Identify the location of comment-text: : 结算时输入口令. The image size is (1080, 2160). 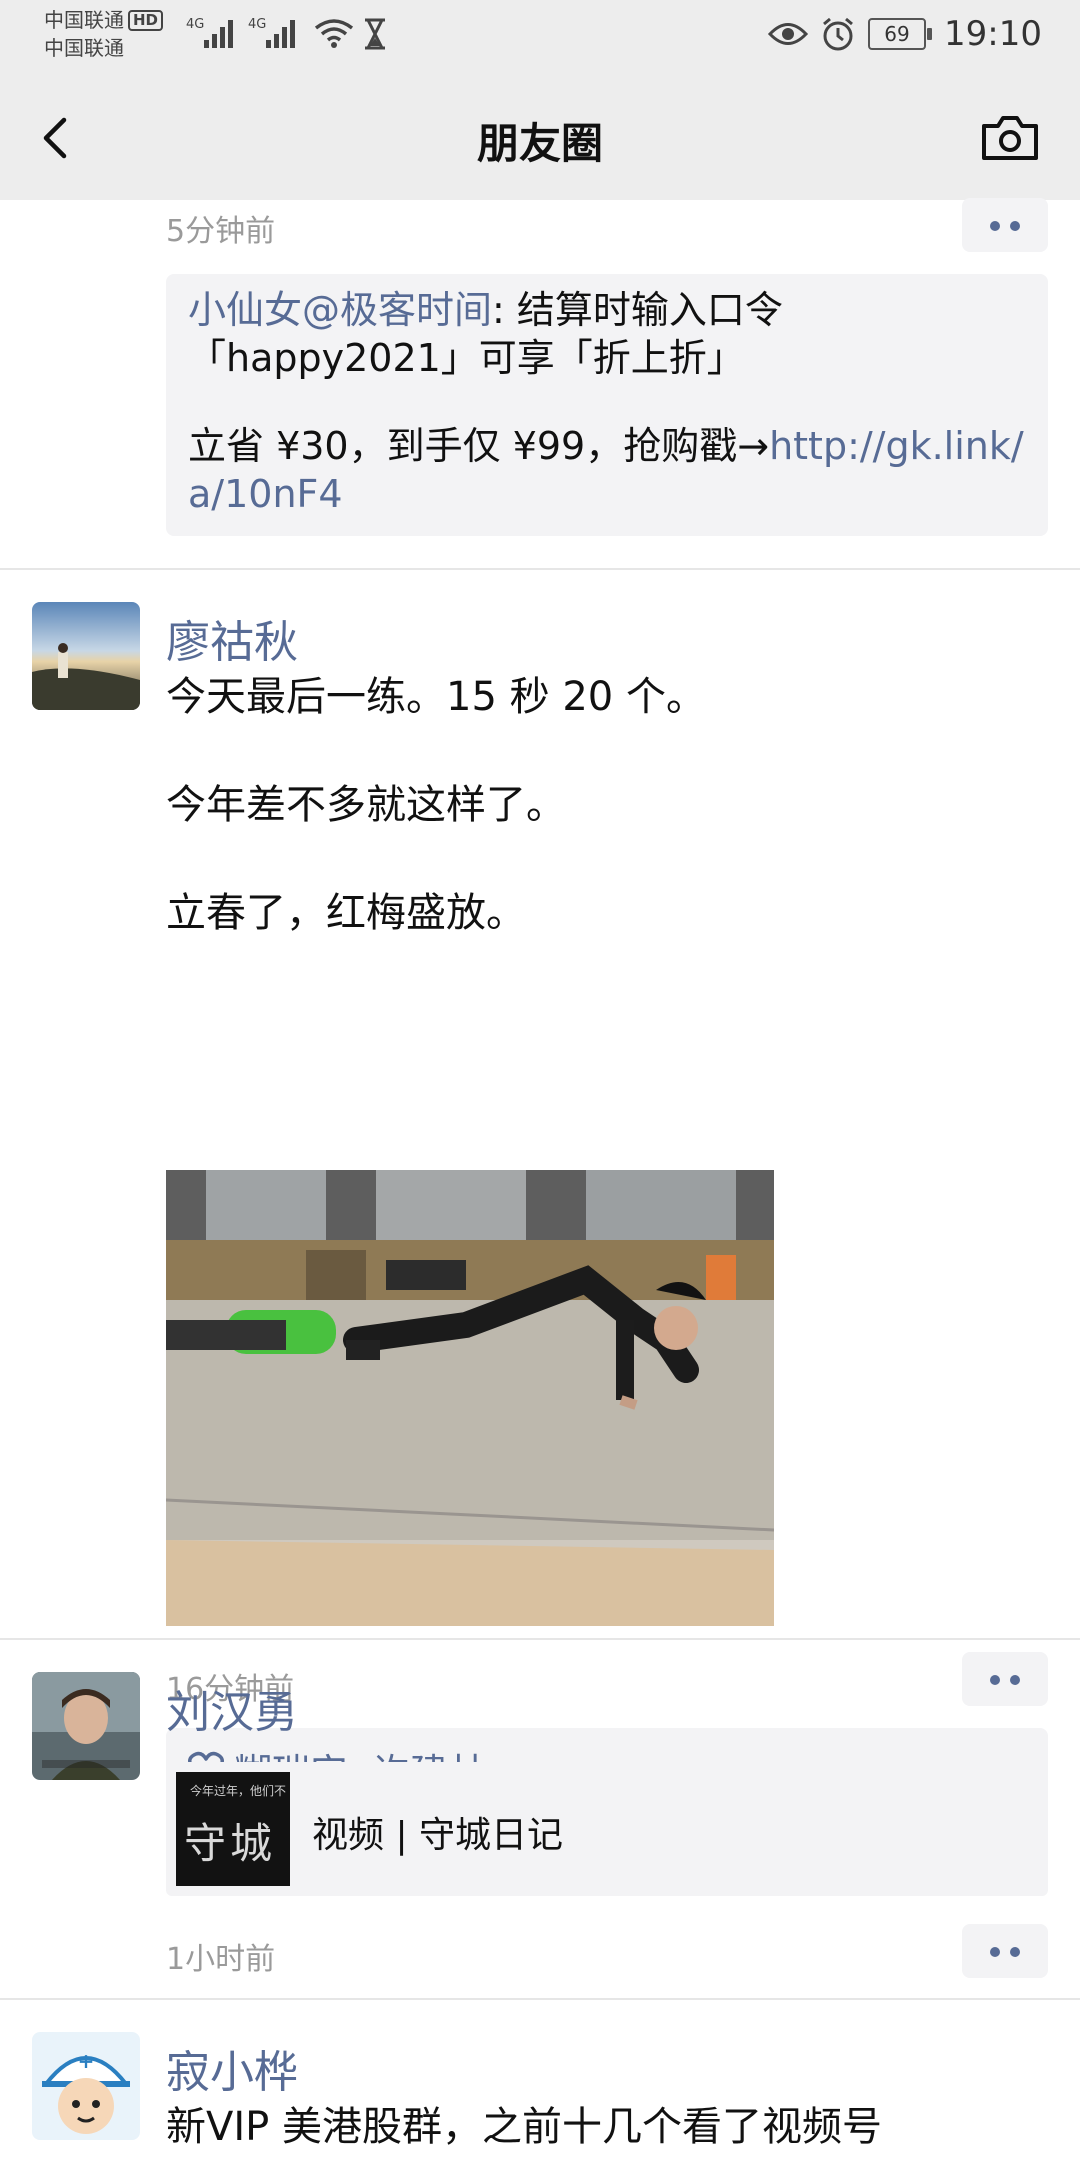
(637, 310).